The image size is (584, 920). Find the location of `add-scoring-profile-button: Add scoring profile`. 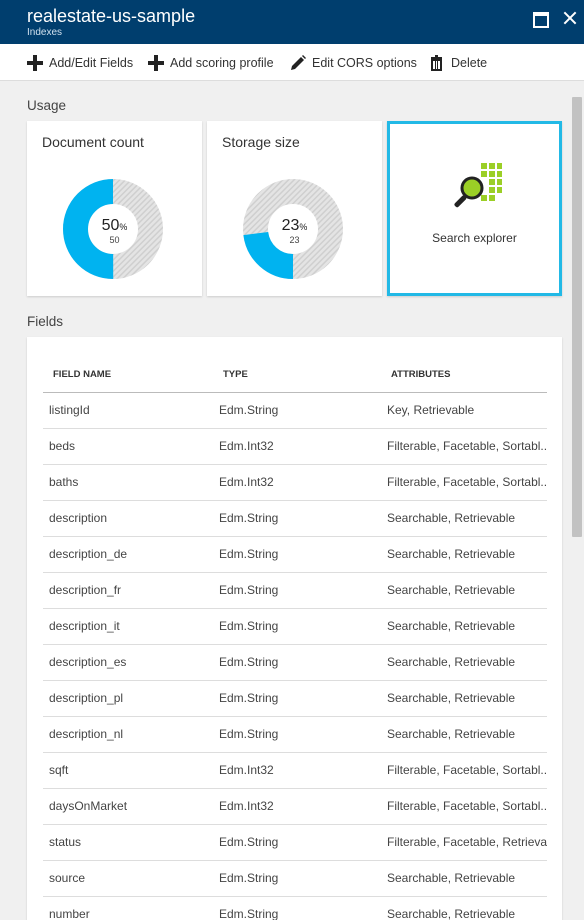

add-scoring-profile-button: Add scoring profile is located at coordinates (210, 63).